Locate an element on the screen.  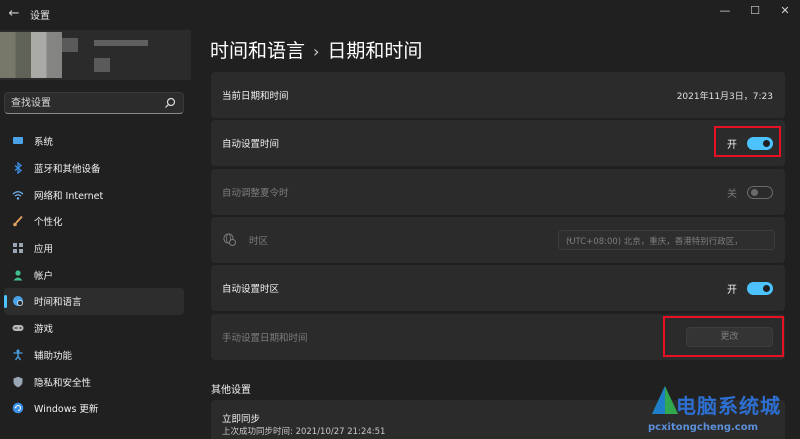
current-datetime-label: 当前日期和时间 is located at coordinates (255, 96).